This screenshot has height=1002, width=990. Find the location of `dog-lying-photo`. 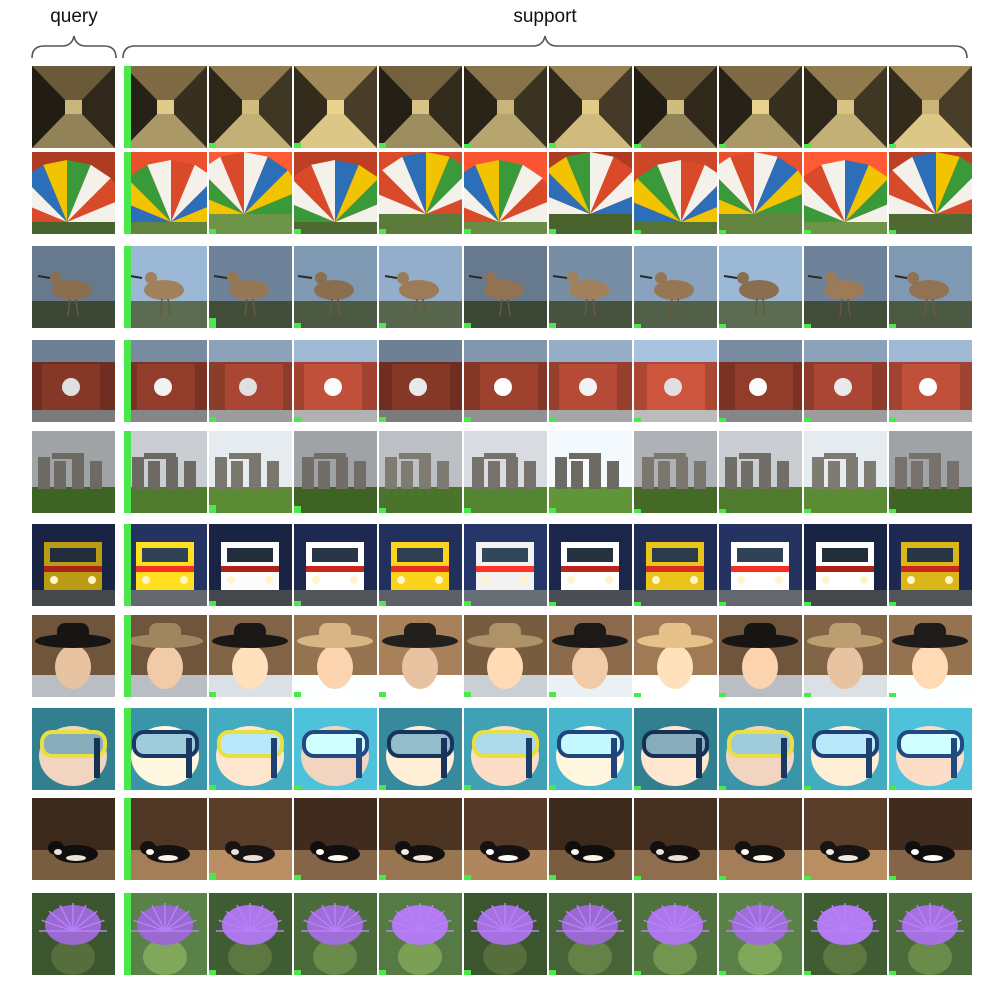

dog-lying-photo is located at coordinates (335, 839).